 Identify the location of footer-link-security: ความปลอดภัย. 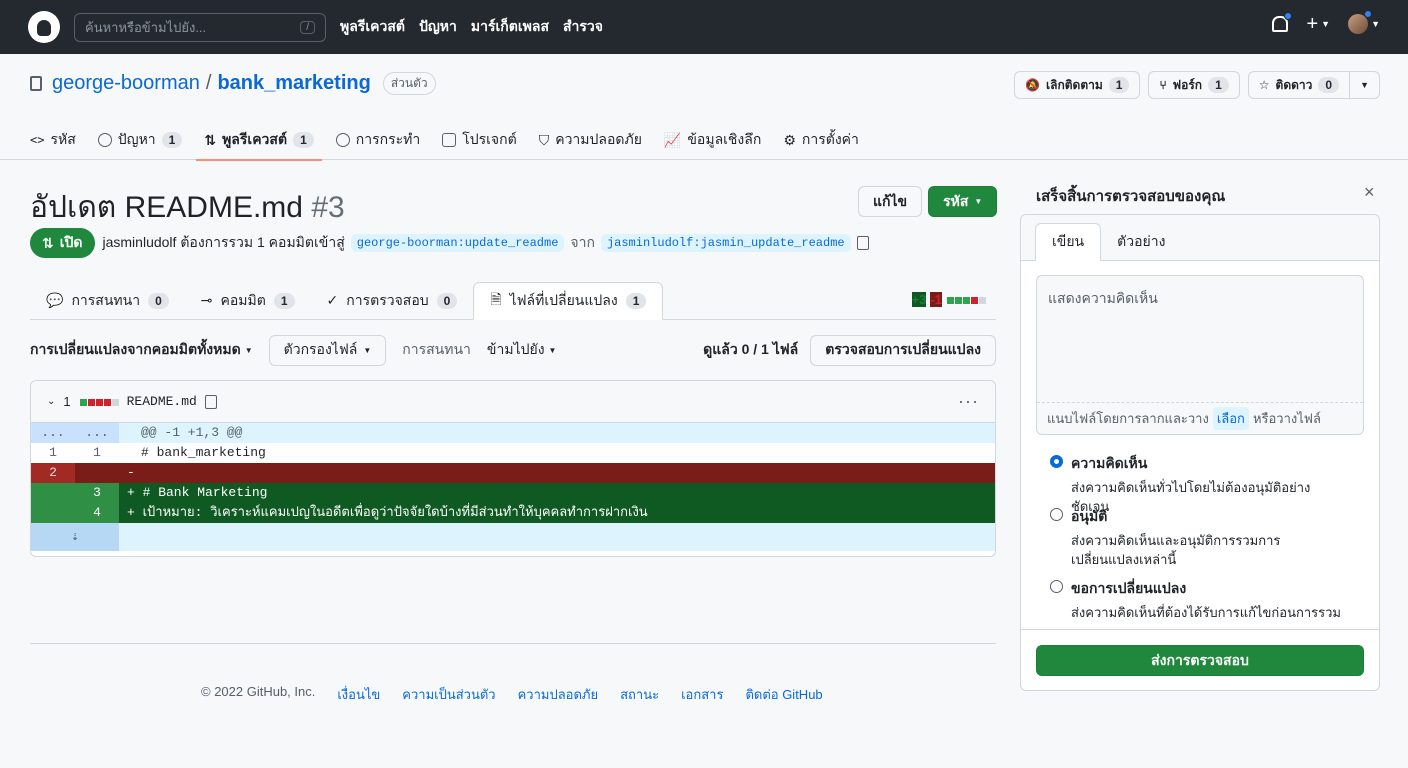
(558, 694).